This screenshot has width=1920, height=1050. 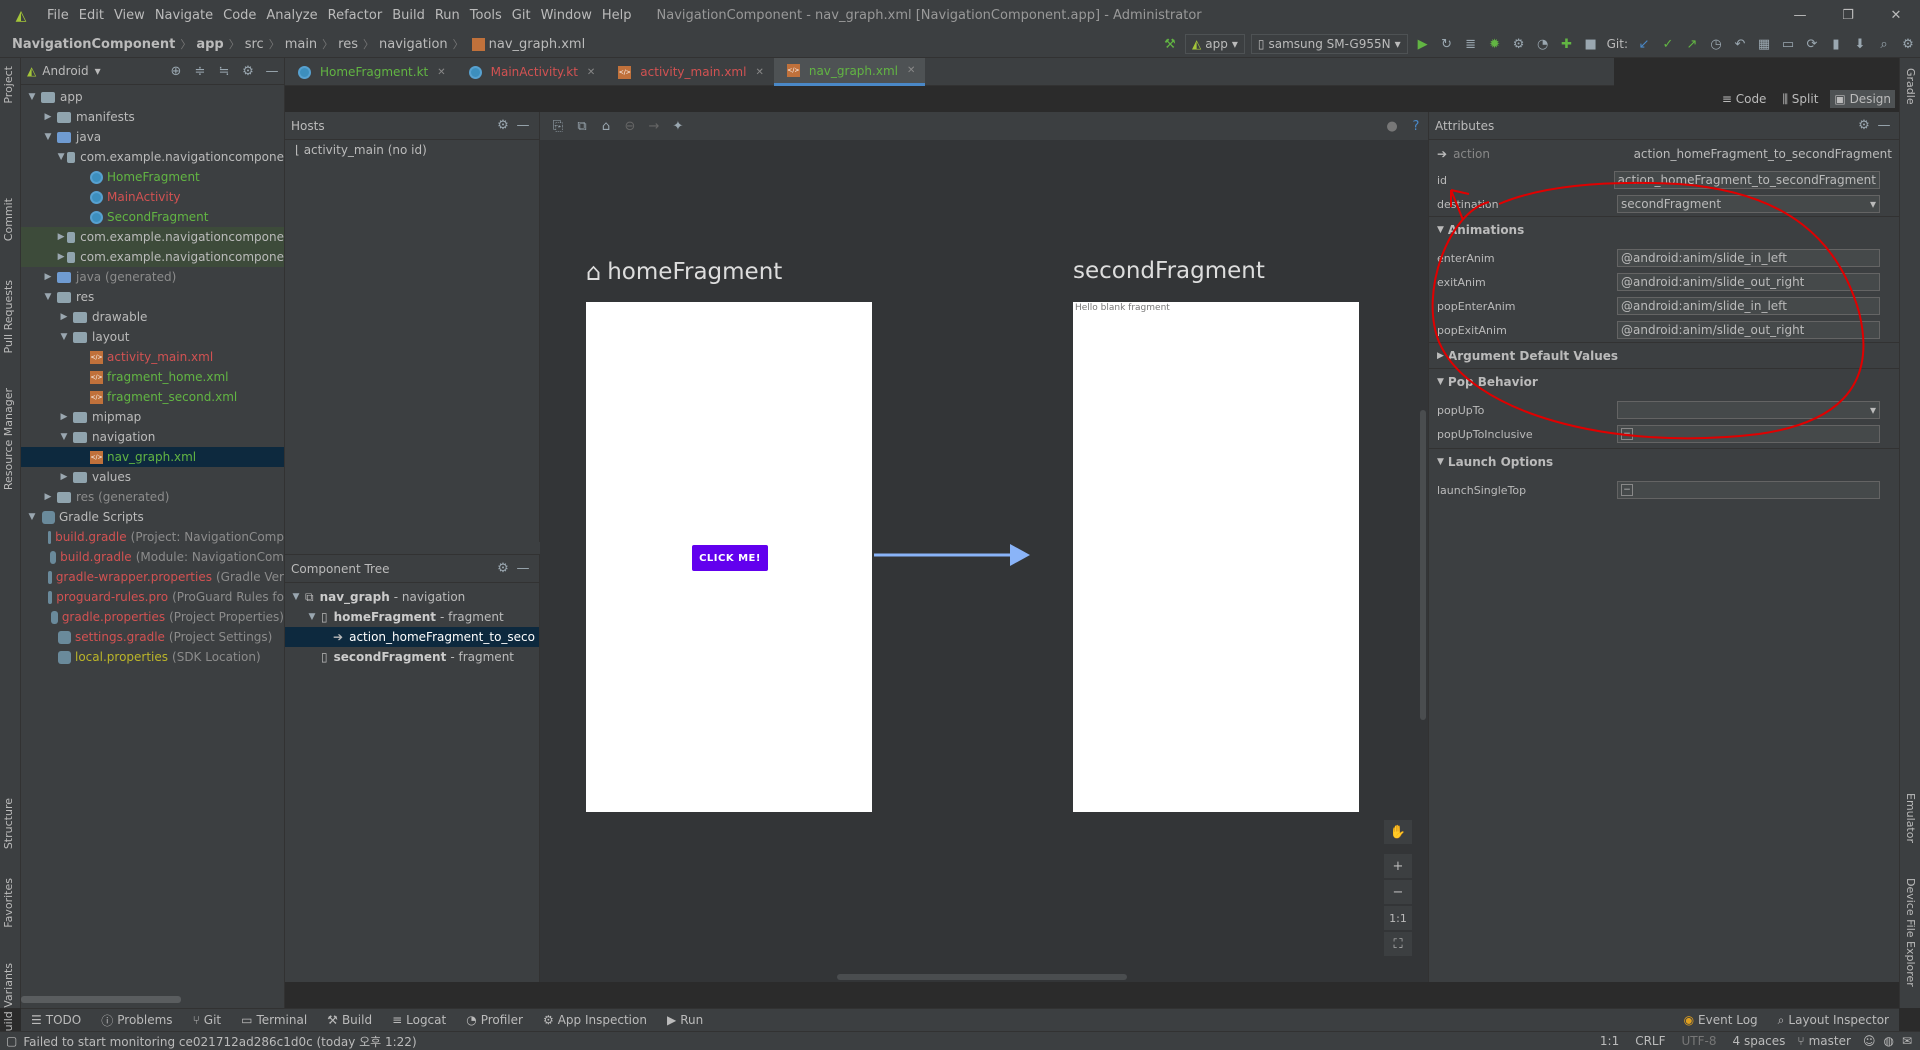 I want to click on breadcrumb-item: main, so click(x=301, y=44).